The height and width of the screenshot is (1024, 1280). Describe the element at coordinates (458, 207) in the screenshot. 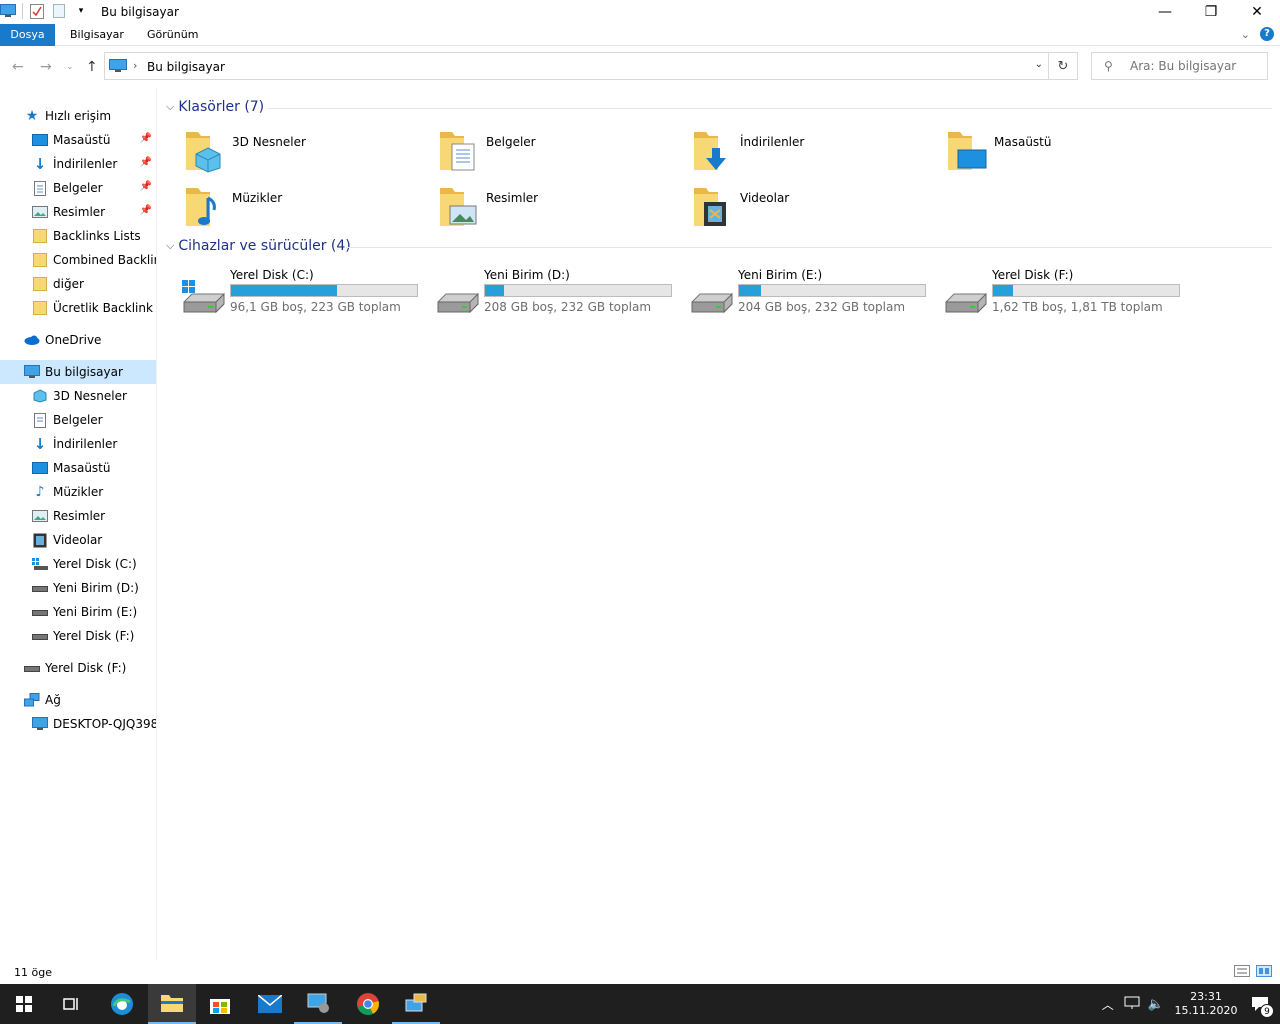

I see `pictures-folder-icon` at that location.